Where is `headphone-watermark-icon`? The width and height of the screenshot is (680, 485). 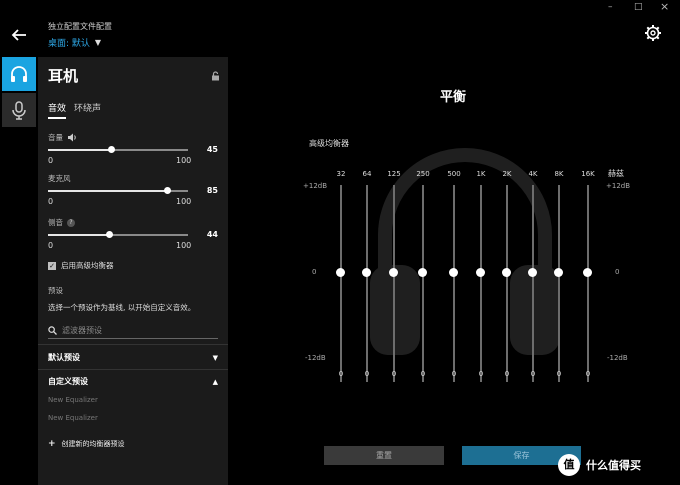
headphone-watermark-icon is located at coordinates (465, 251).